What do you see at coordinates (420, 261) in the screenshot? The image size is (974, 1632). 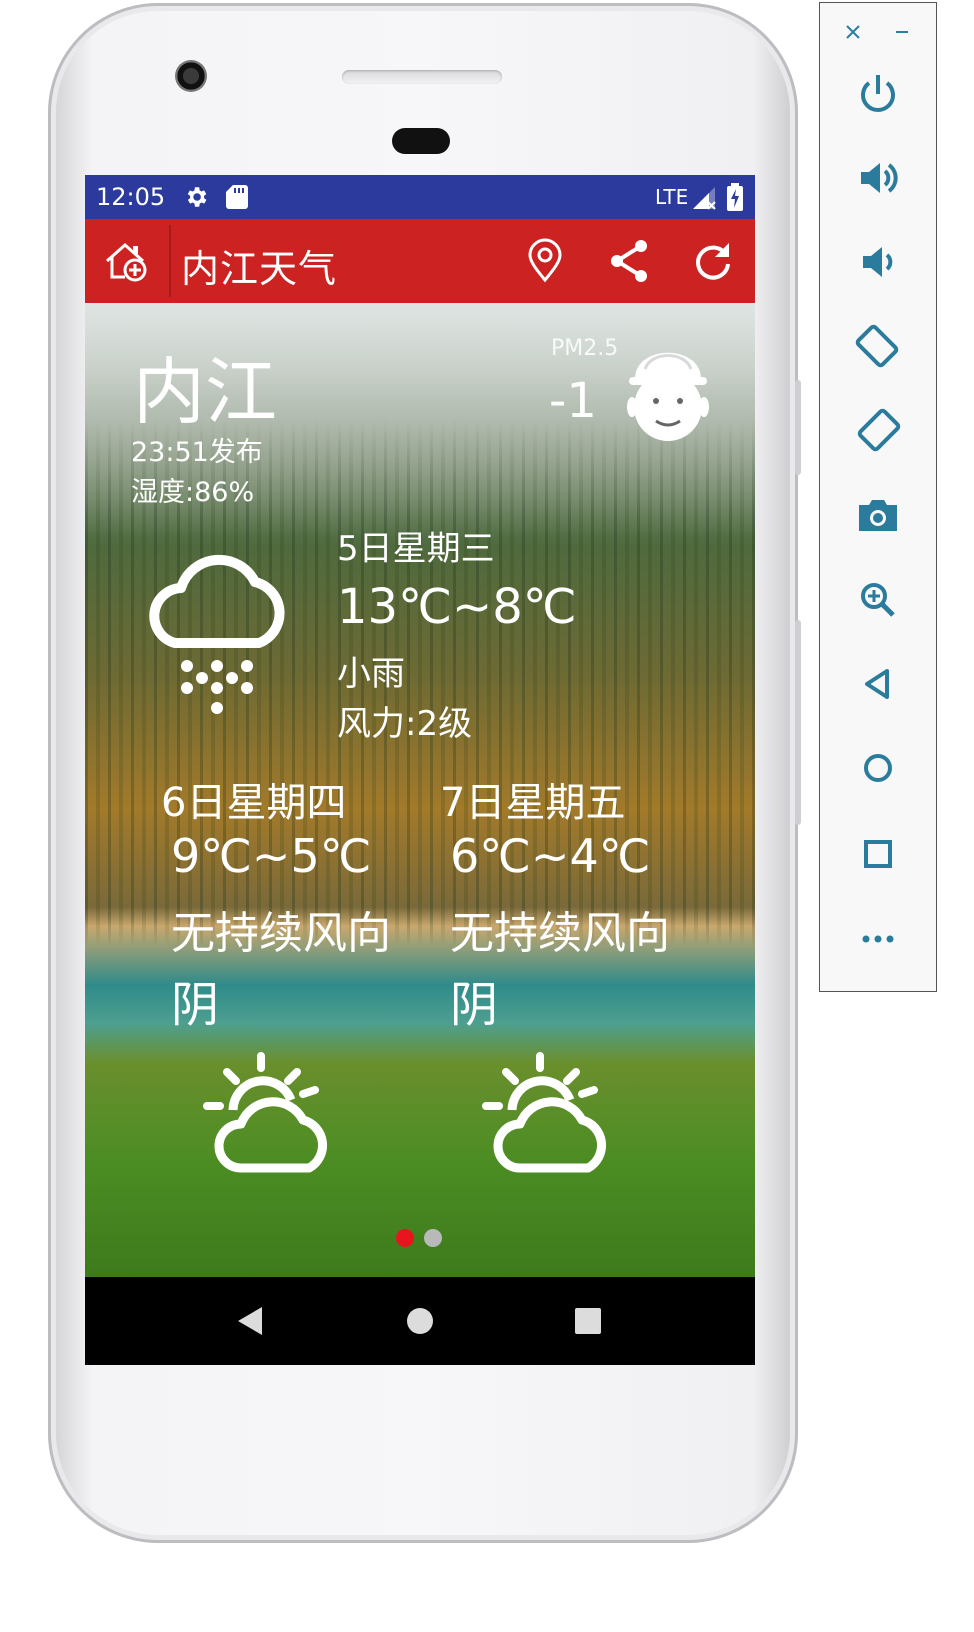 I see `app-bar: 内江天气` at bounding box center [420, 261].